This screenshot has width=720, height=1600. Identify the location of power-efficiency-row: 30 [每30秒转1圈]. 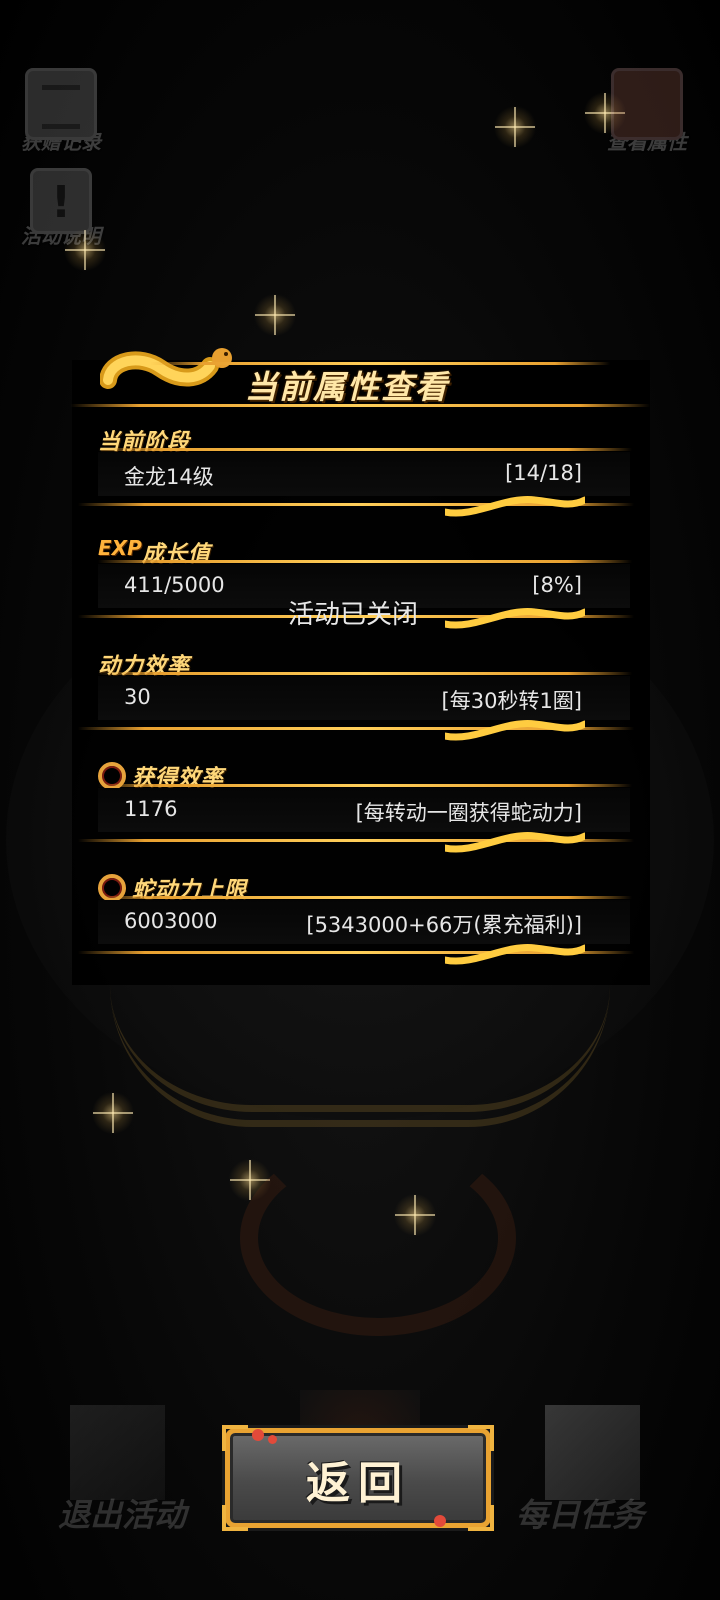
(353, 699).